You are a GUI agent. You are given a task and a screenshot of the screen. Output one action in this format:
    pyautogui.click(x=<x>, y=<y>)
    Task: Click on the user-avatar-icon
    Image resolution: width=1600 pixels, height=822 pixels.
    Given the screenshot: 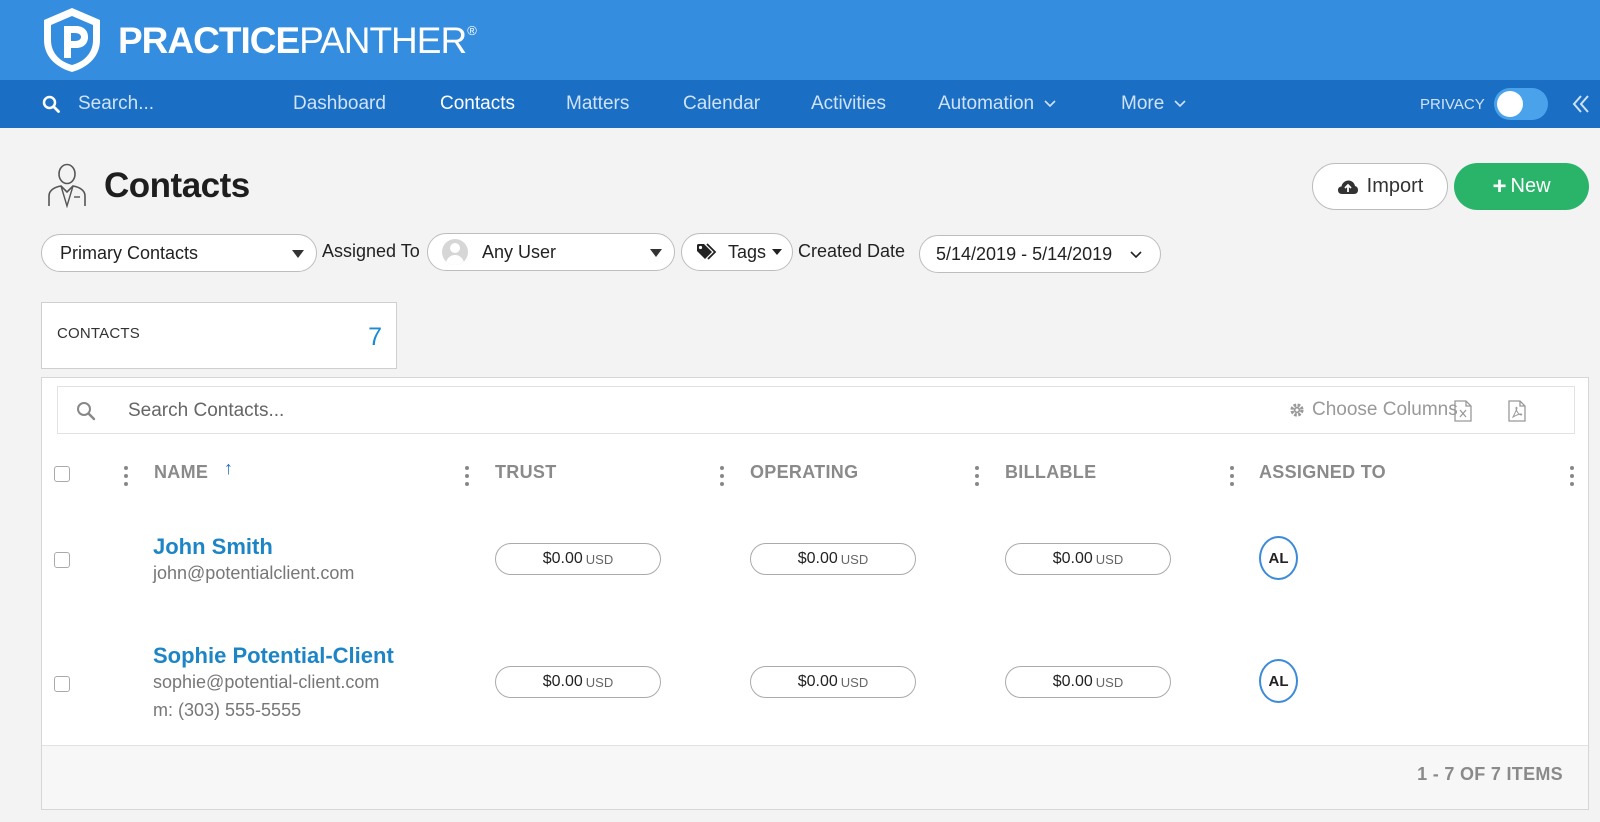 What is the action you would take?
    pyautogui.click(x=455, y=252)
    